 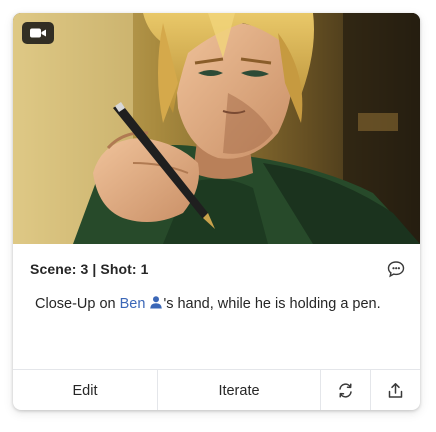 What do you see at coordinates (396, 269) in the screenshot?
I see `comment-bubble-icon` at bounding box center [396, 269].